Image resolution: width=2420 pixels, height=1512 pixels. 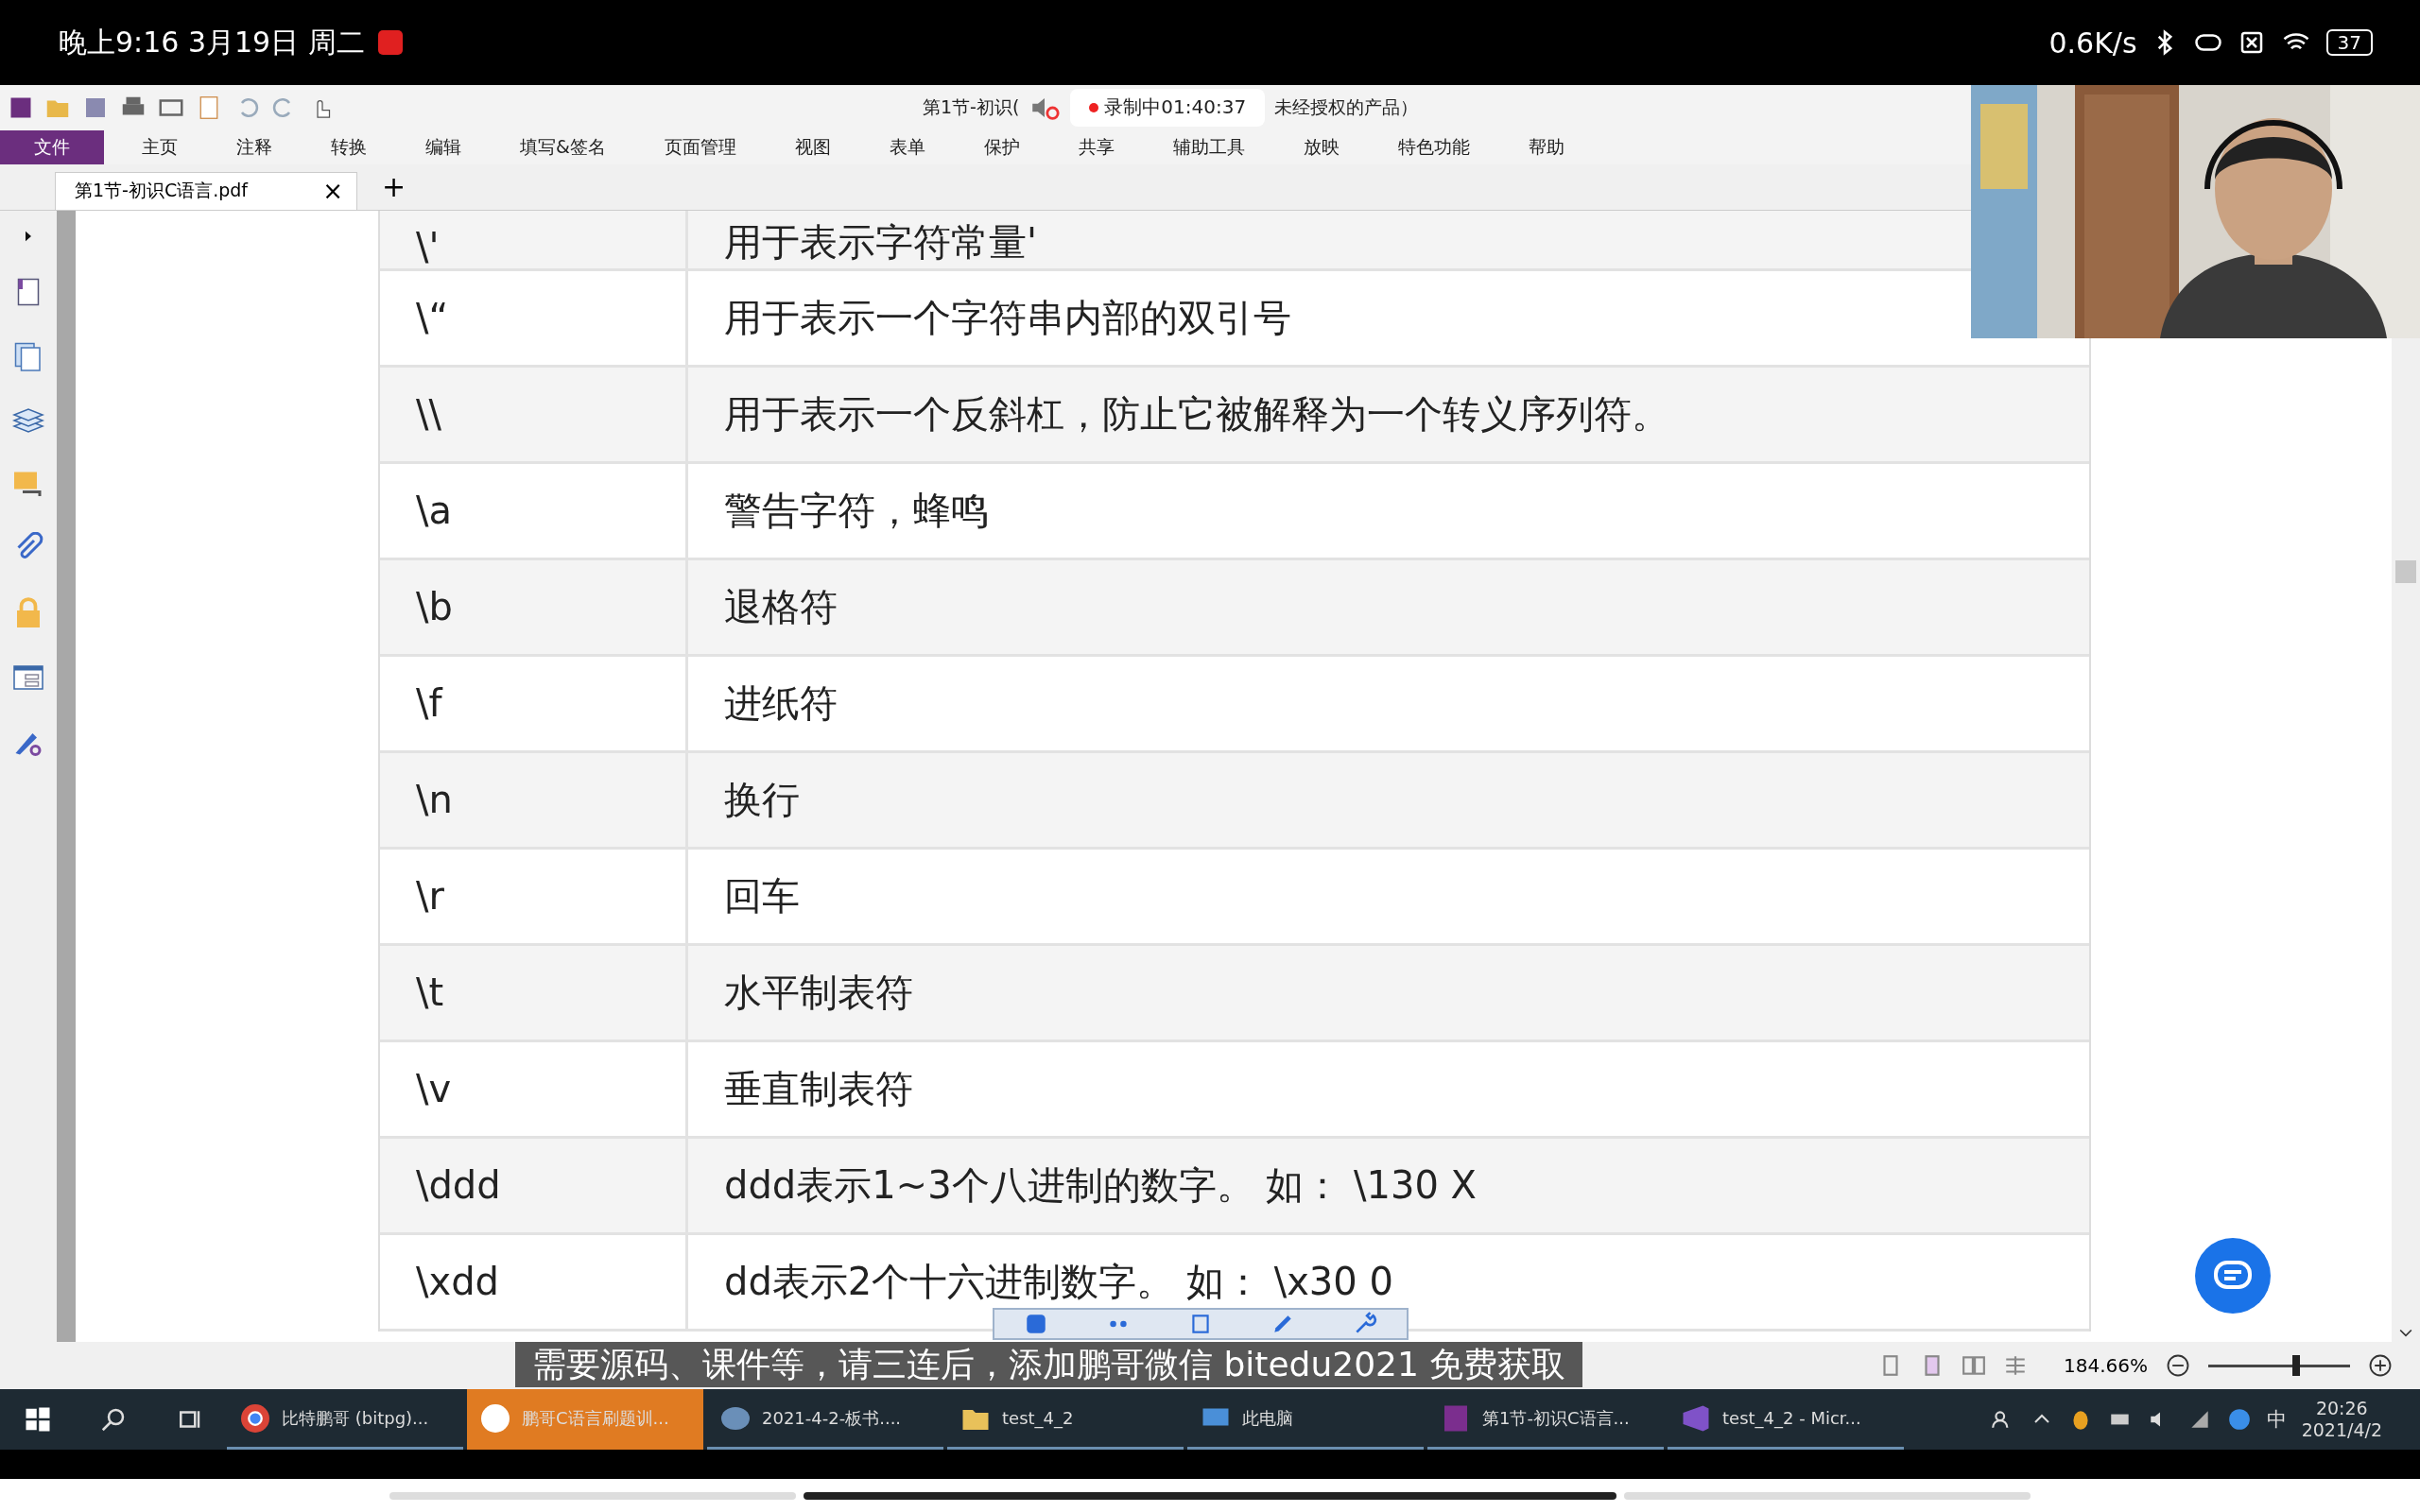 What do you see at coordinates (2276, 1419) in the screenshot?
I see `ime-indicator: 中` at bounding box center [2276, 1419].